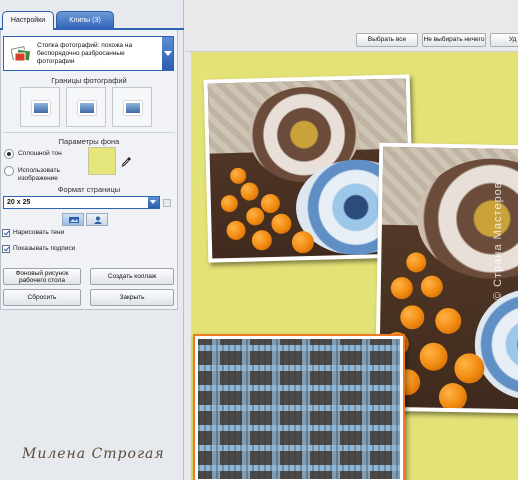  I want to click on create-collage-button: Создать коллаж, so click(132, 276).